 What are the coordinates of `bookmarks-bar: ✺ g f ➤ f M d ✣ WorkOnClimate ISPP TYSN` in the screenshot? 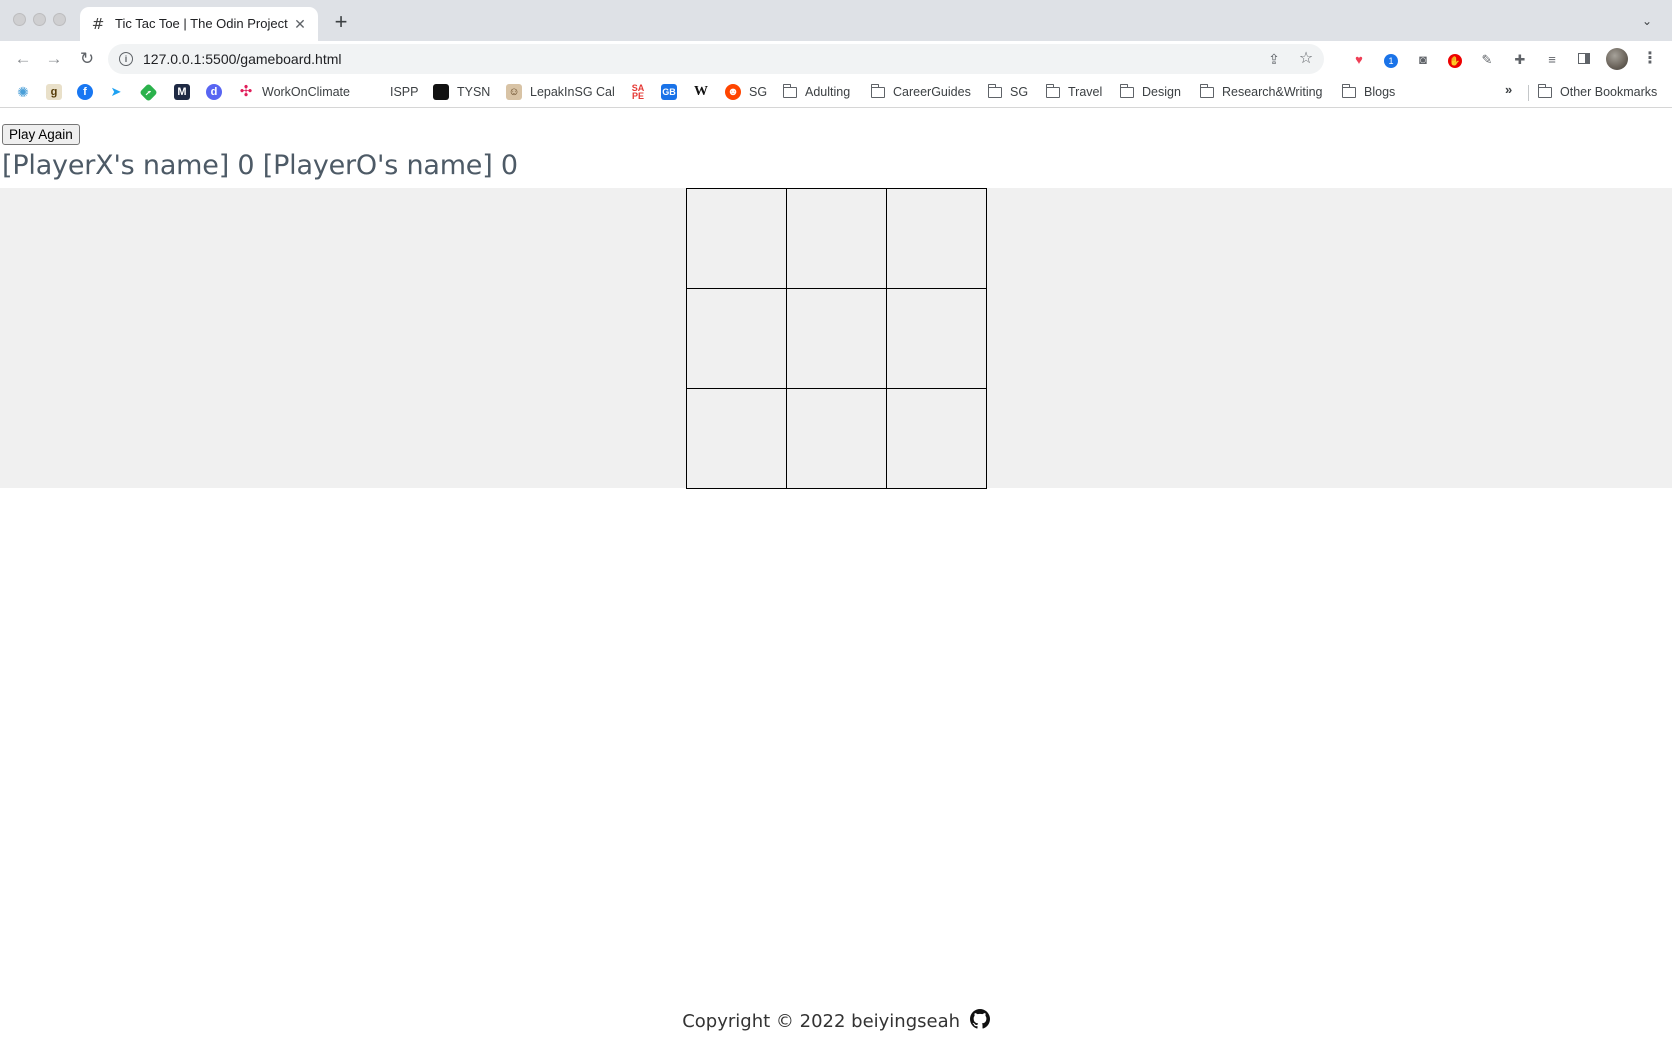 It's located at (836, 92).